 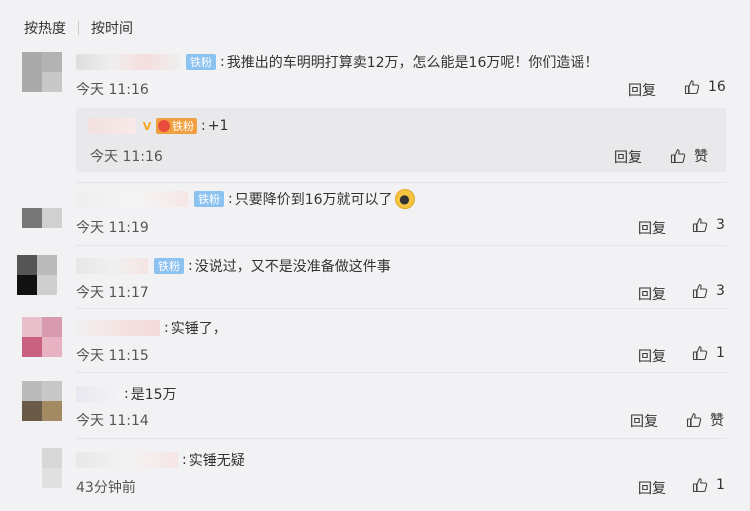 What do you see at coordinates (401, 140) in the screenshot?
I see `sub-reply-box: V 铁粉 : +1 今天 11:16 回复 赞` at bounding box center [401, 140].